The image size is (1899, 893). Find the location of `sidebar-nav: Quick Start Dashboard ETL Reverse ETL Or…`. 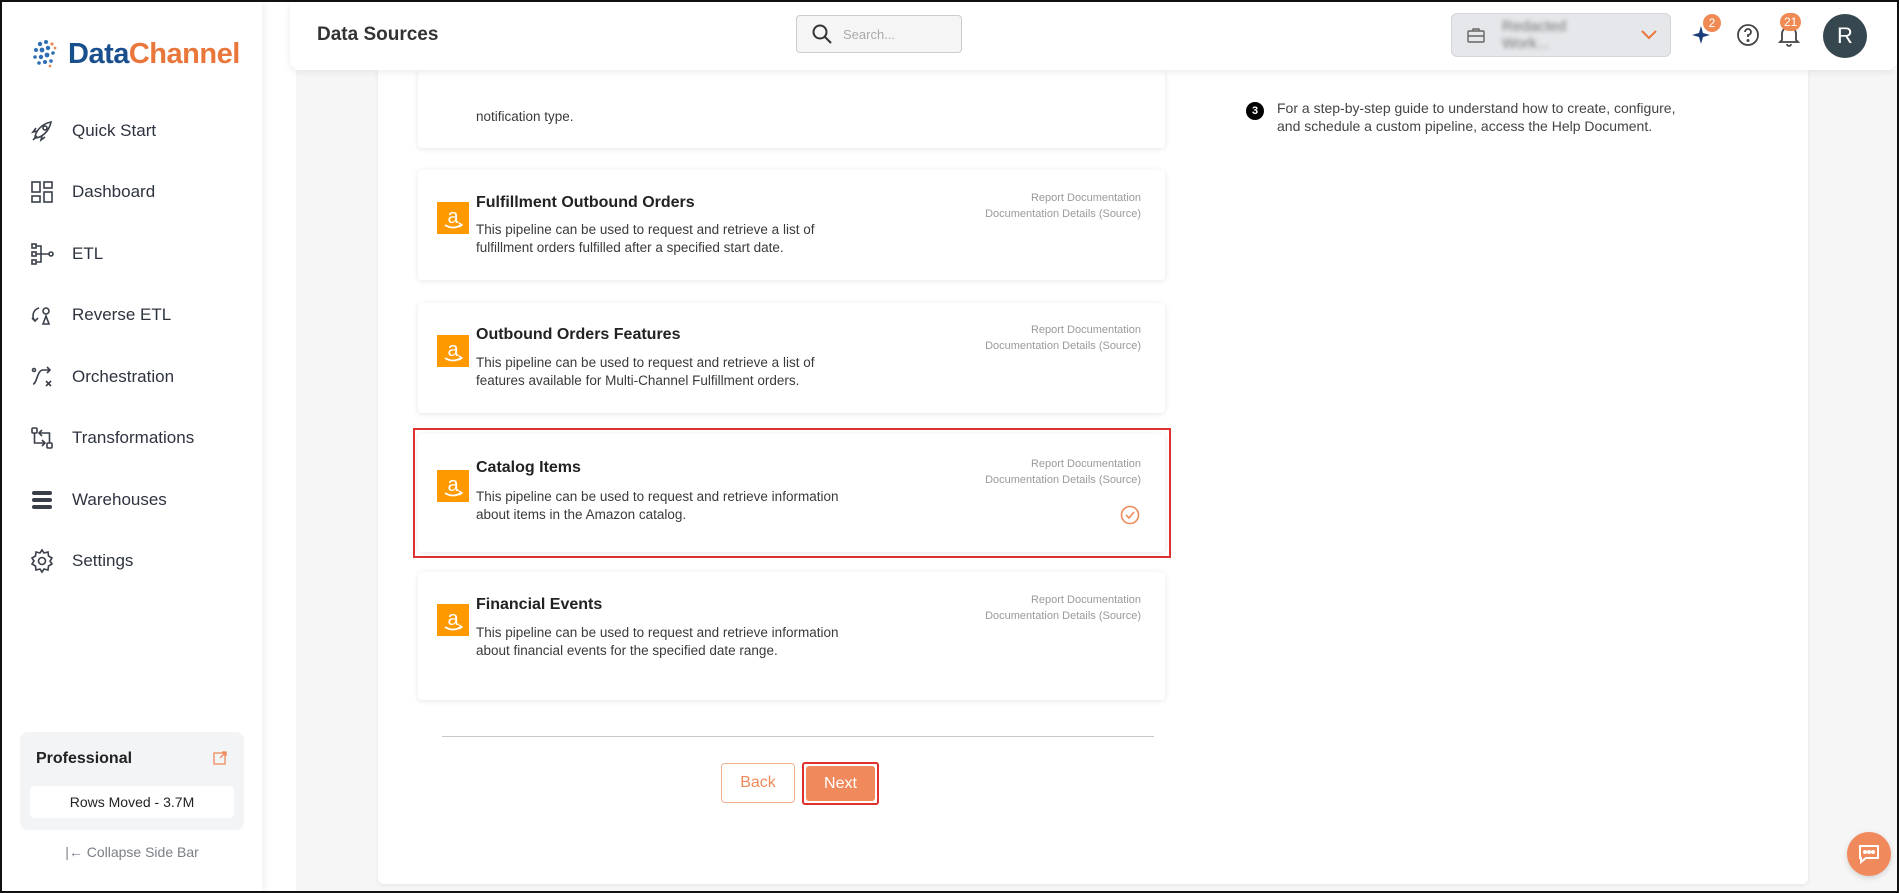

sidebar-nav: Quick Start Dashboard ETL Reverse ETL Or… is located at coordinates (132, 346).